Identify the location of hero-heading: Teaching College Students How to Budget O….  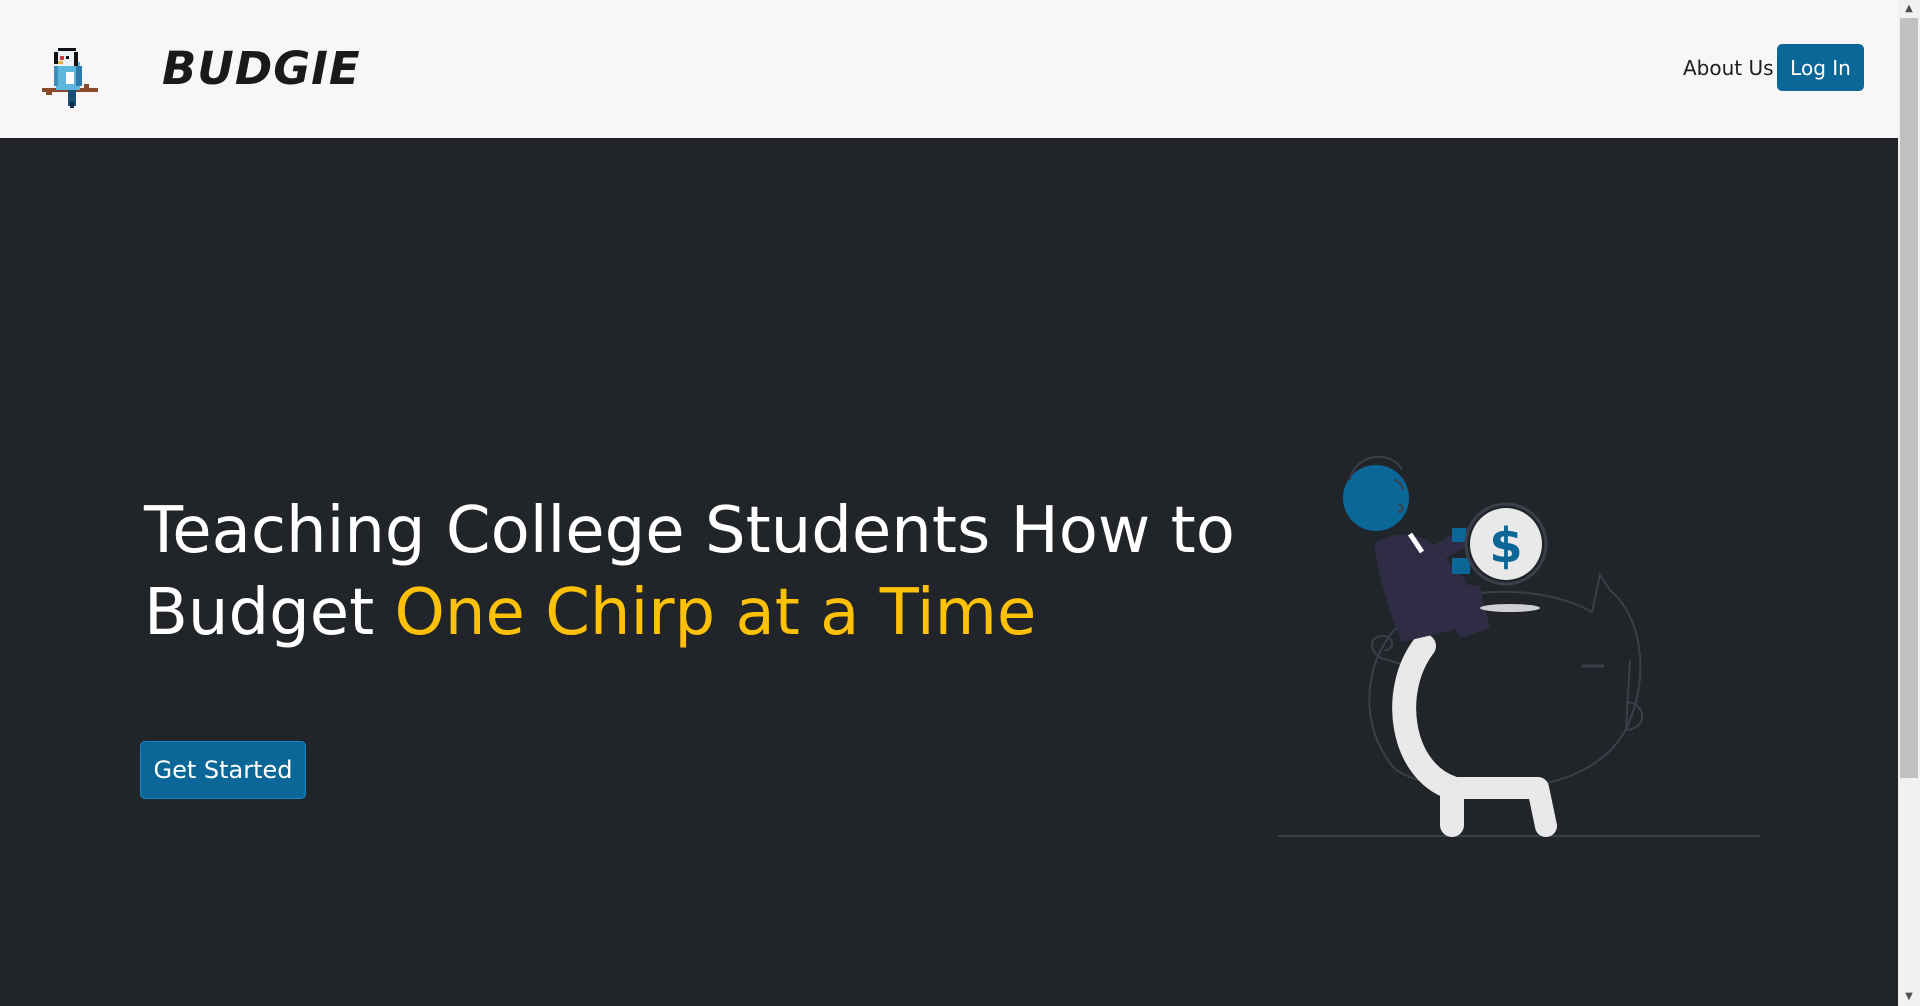
(694, 572).